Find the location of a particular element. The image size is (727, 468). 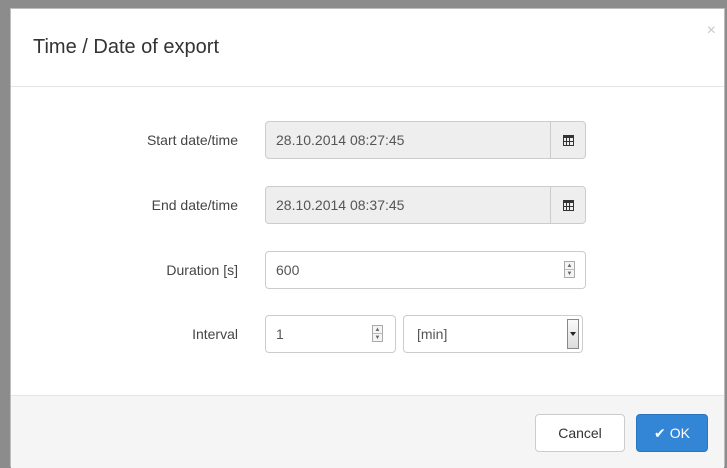

ok-label: OK is located at coordinates (679, 433).